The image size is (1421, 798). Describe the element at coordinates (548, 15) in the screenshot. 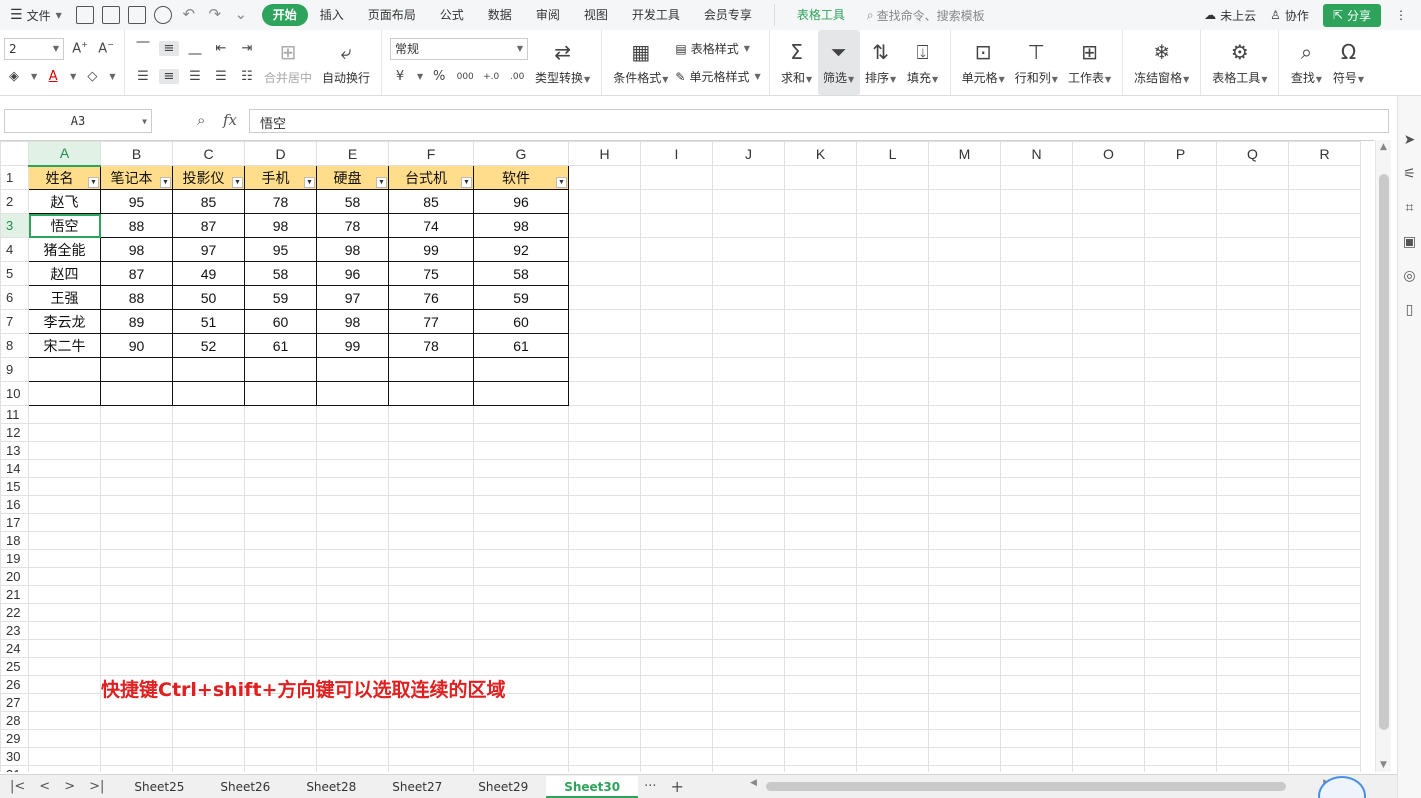

I see `tab-5: 审阅` at that location.